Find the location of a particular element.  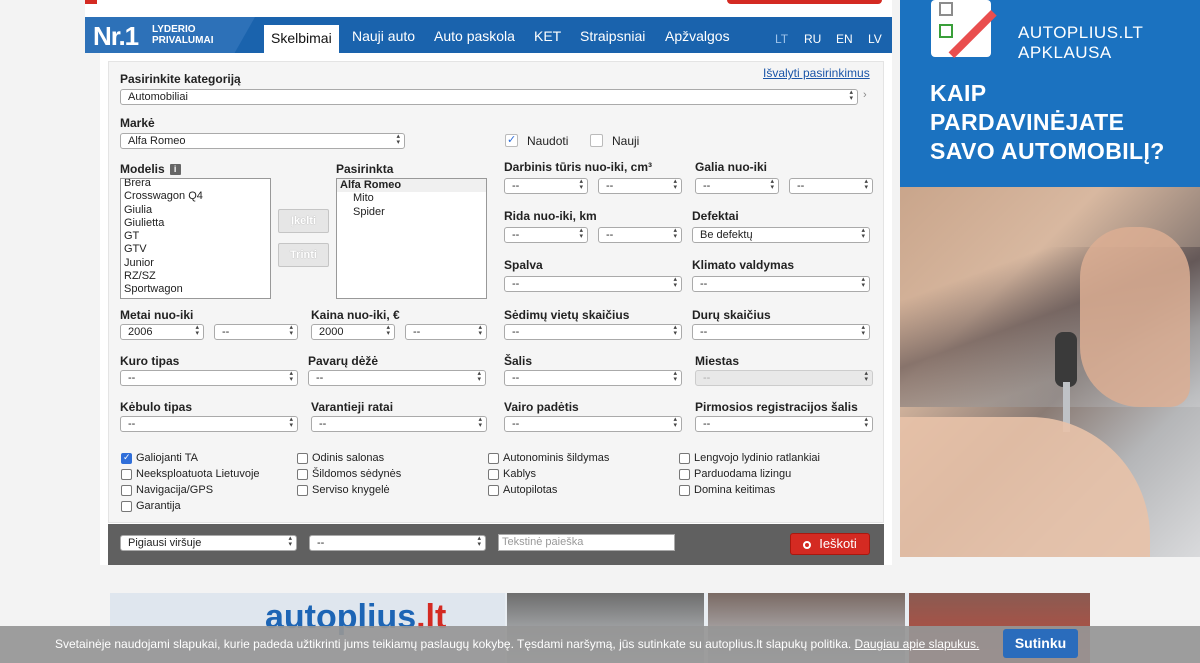

checkbox-lengvojo-lydinio is located at coordinates (684, 458).